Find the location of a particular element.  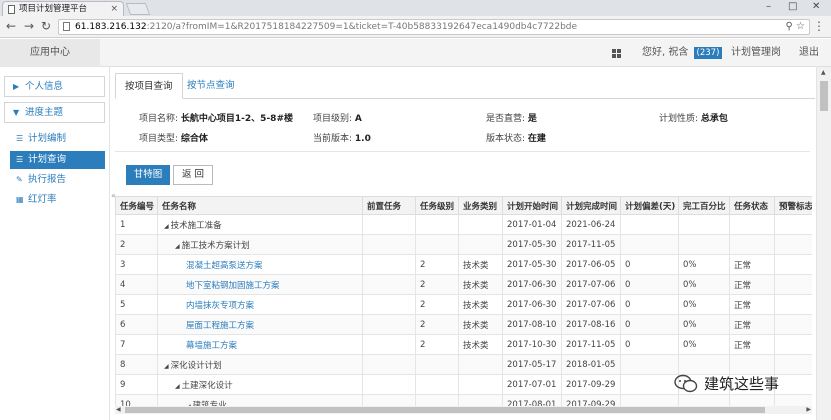

sidebar-progress-topic: ▼ 进度主题 is located at coordinates (54, 112).